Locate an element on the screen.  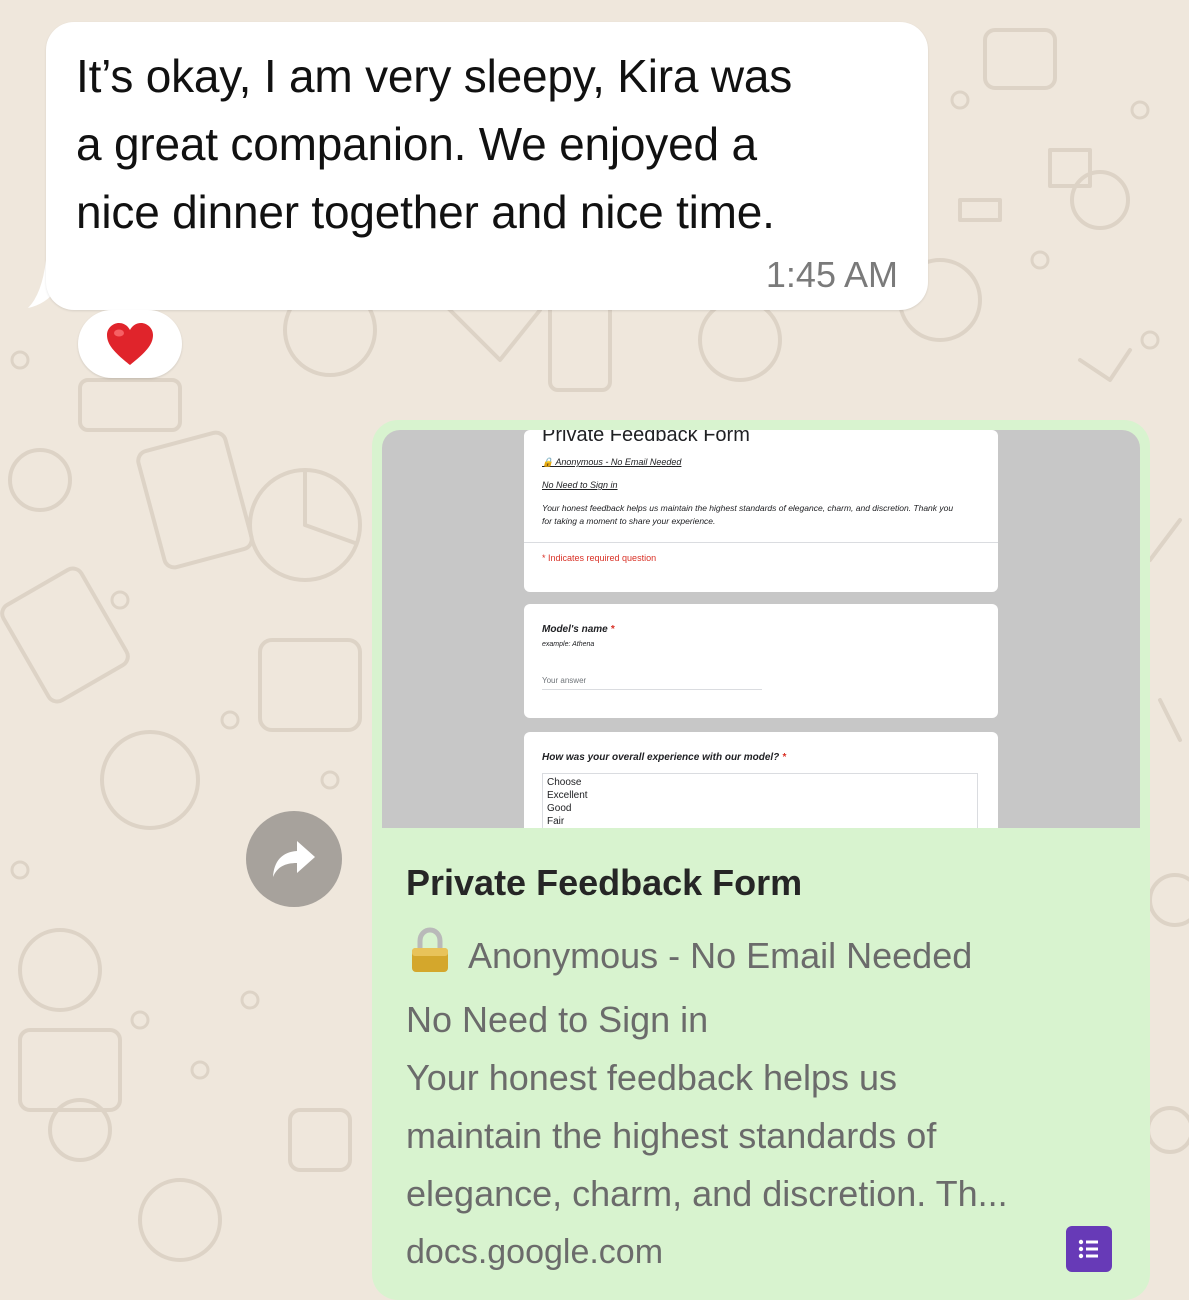
answer-field: Your answer is located at coordinates (652, 683).